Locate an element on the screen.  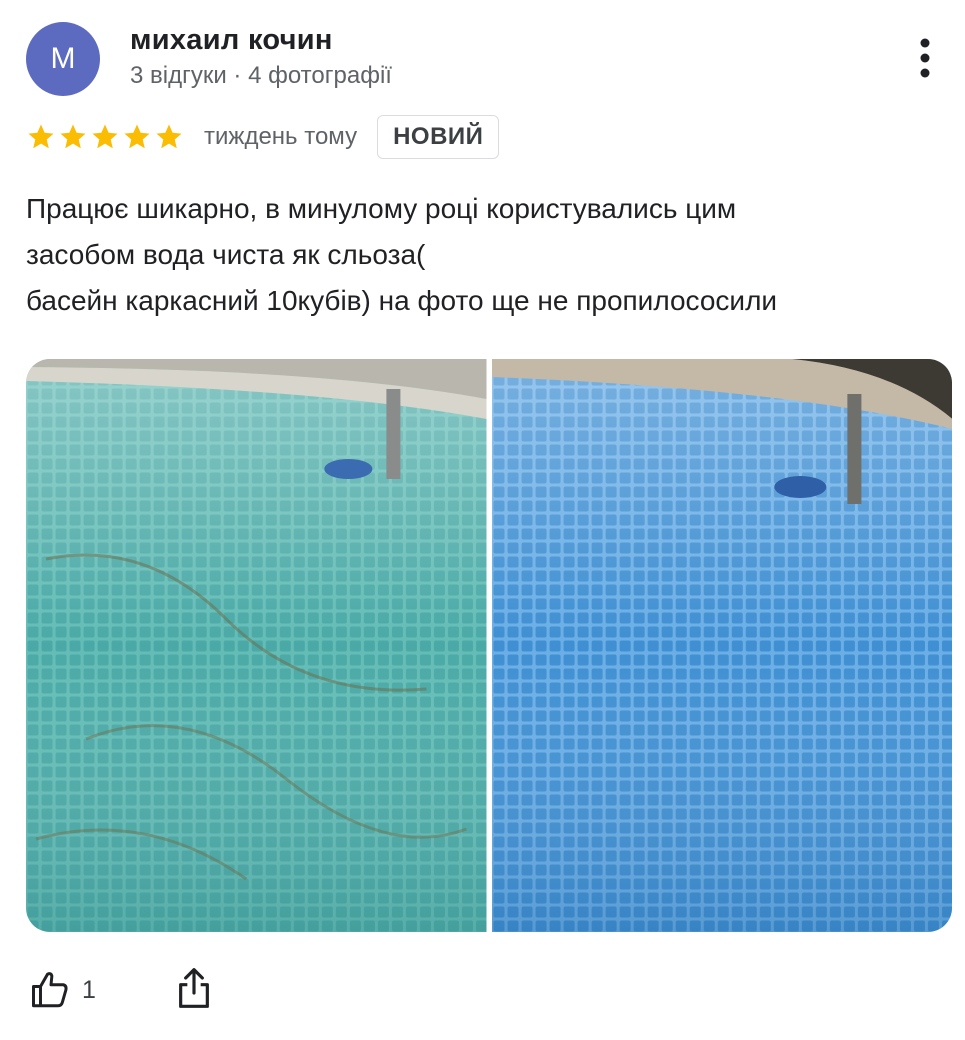
review-text-line: засобом вода чиста як сльоза( is located at coordinates (226, 254).